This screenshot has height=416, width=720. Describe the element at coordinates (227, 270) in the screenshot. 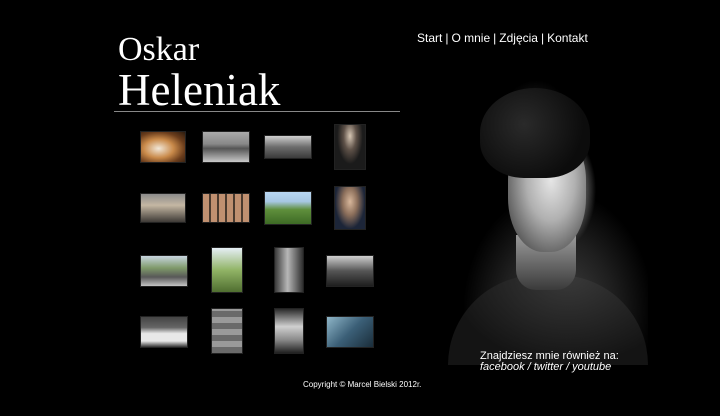

I see `gallery-thumbnail-tower` at that location.